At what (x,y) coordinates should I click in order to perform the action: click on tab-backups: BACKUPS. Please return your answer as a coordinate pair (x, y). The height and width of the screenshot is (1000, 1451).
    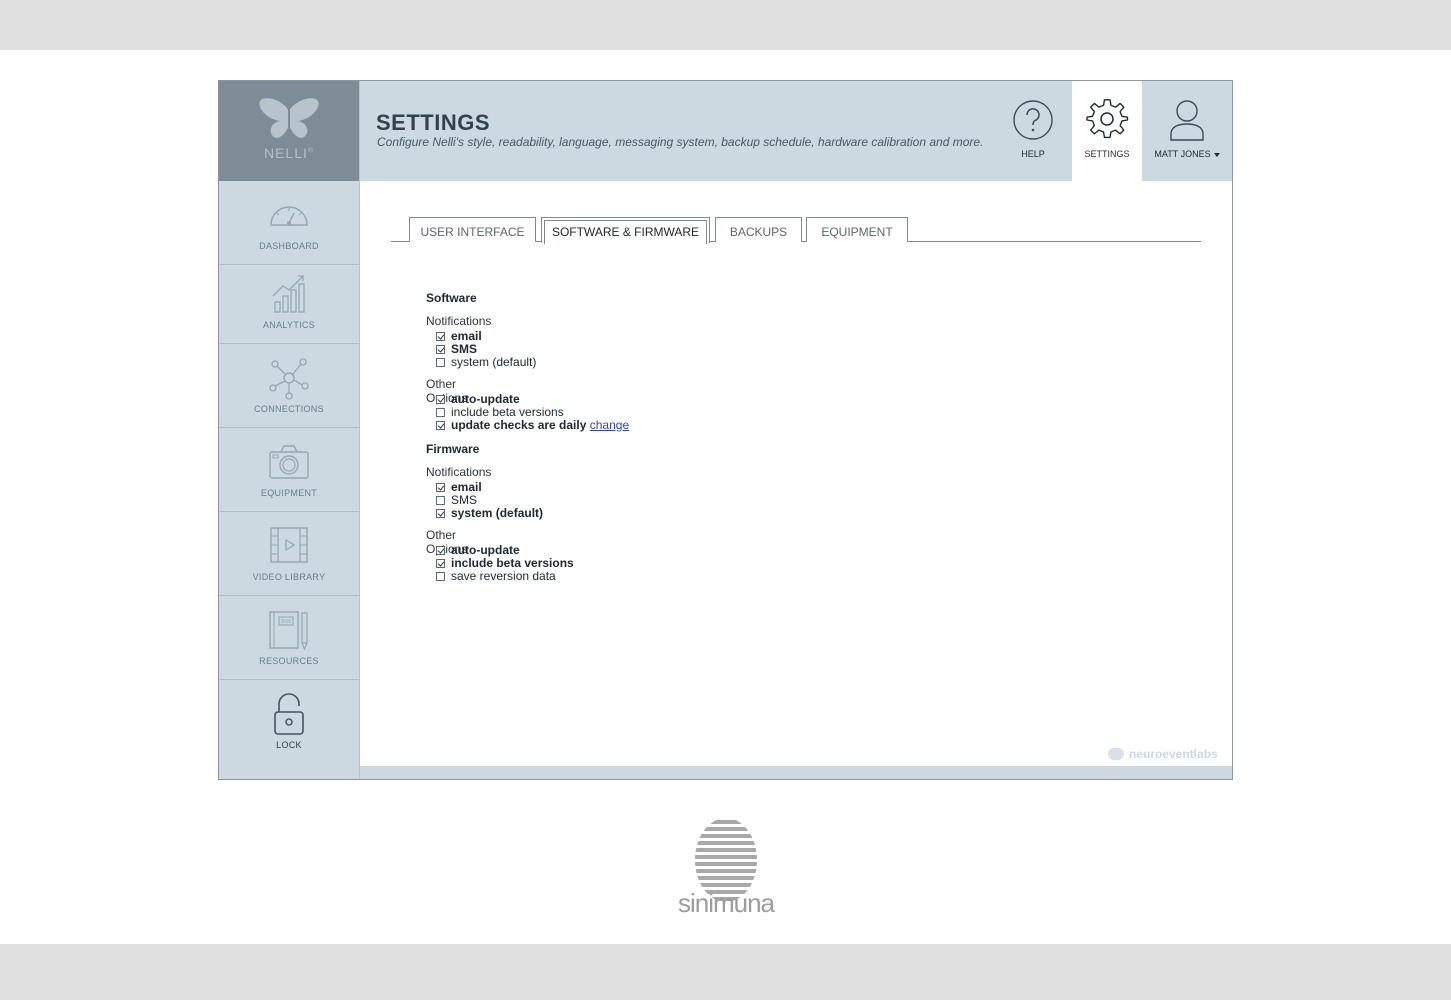
    Looking at the image, I should click on (758, 229).